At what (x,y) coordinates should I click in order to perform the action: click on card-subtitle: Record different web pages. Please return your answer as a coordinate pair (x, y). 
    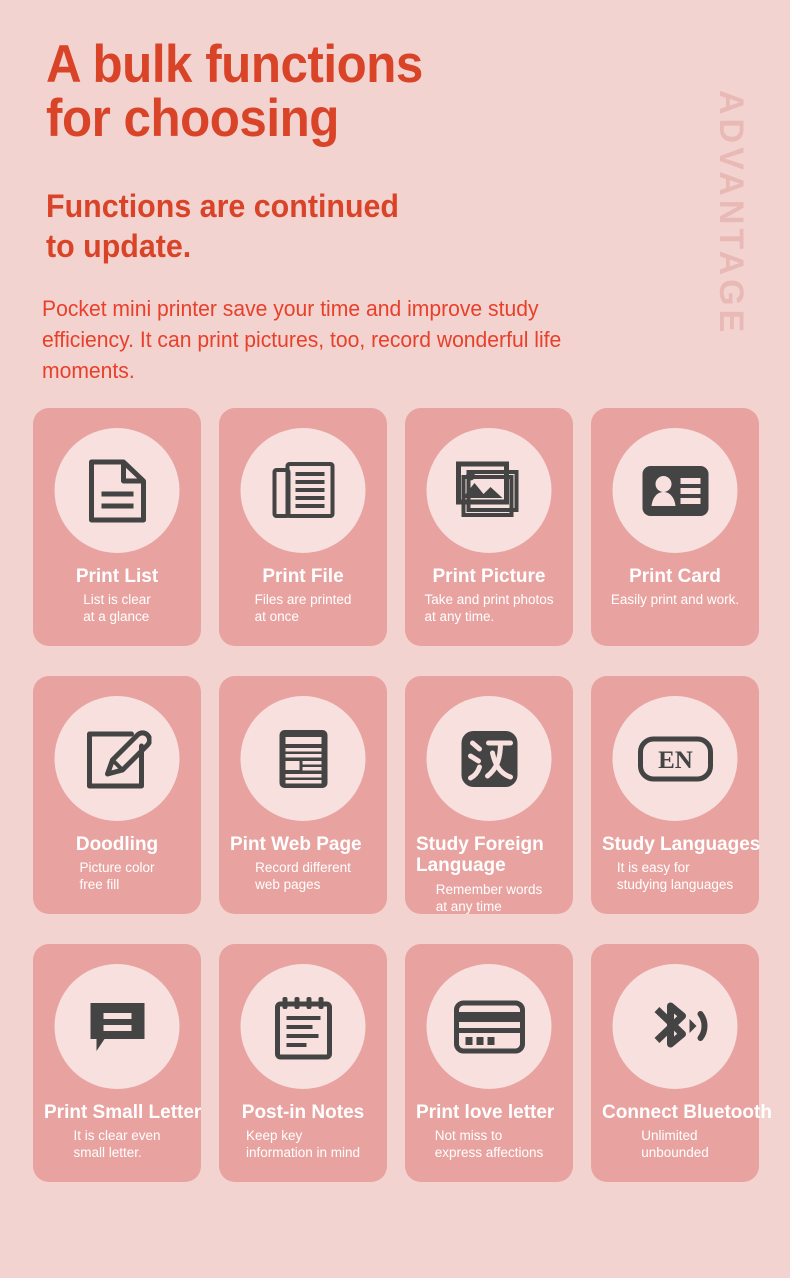
    Looking at the image, I should click on (303, 876).